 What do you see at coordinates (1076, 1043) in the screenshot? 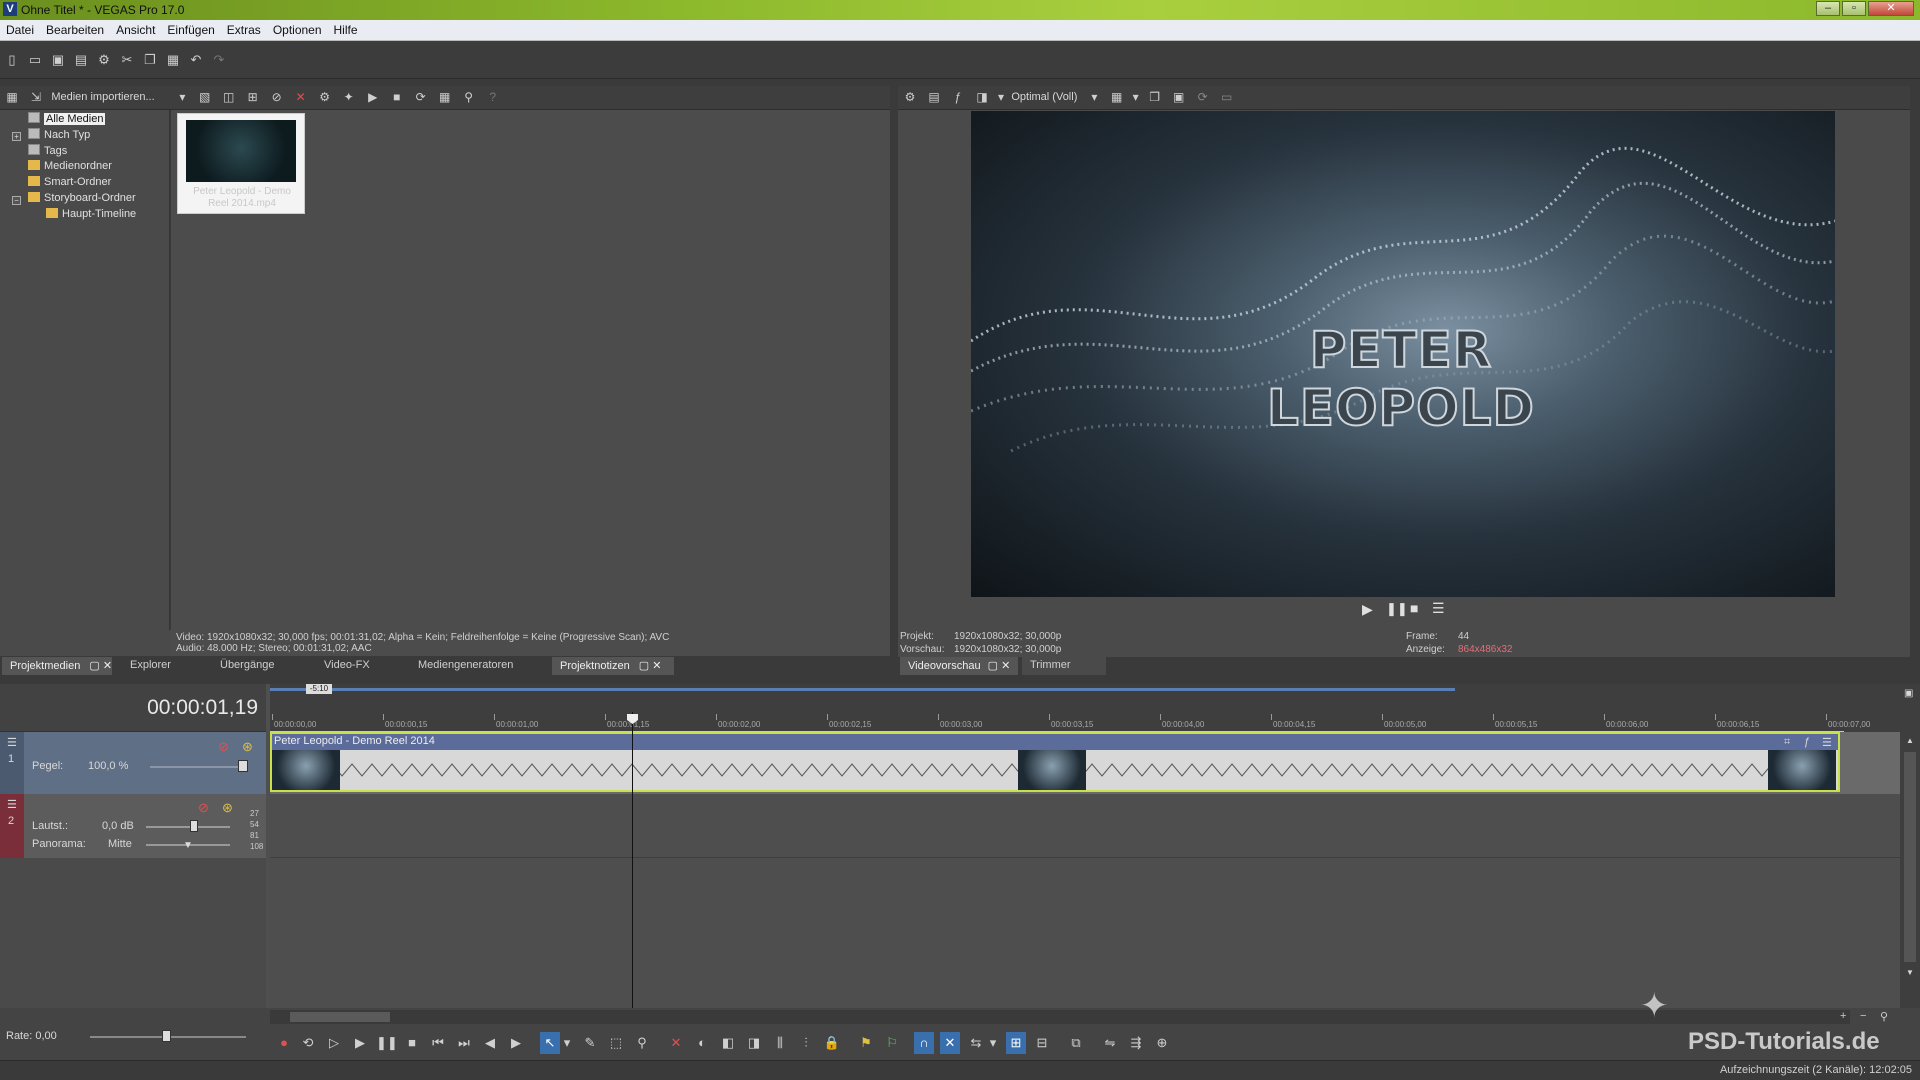
I see `multicamera-icon: ⧉` at bounding box center [1076, 1043].